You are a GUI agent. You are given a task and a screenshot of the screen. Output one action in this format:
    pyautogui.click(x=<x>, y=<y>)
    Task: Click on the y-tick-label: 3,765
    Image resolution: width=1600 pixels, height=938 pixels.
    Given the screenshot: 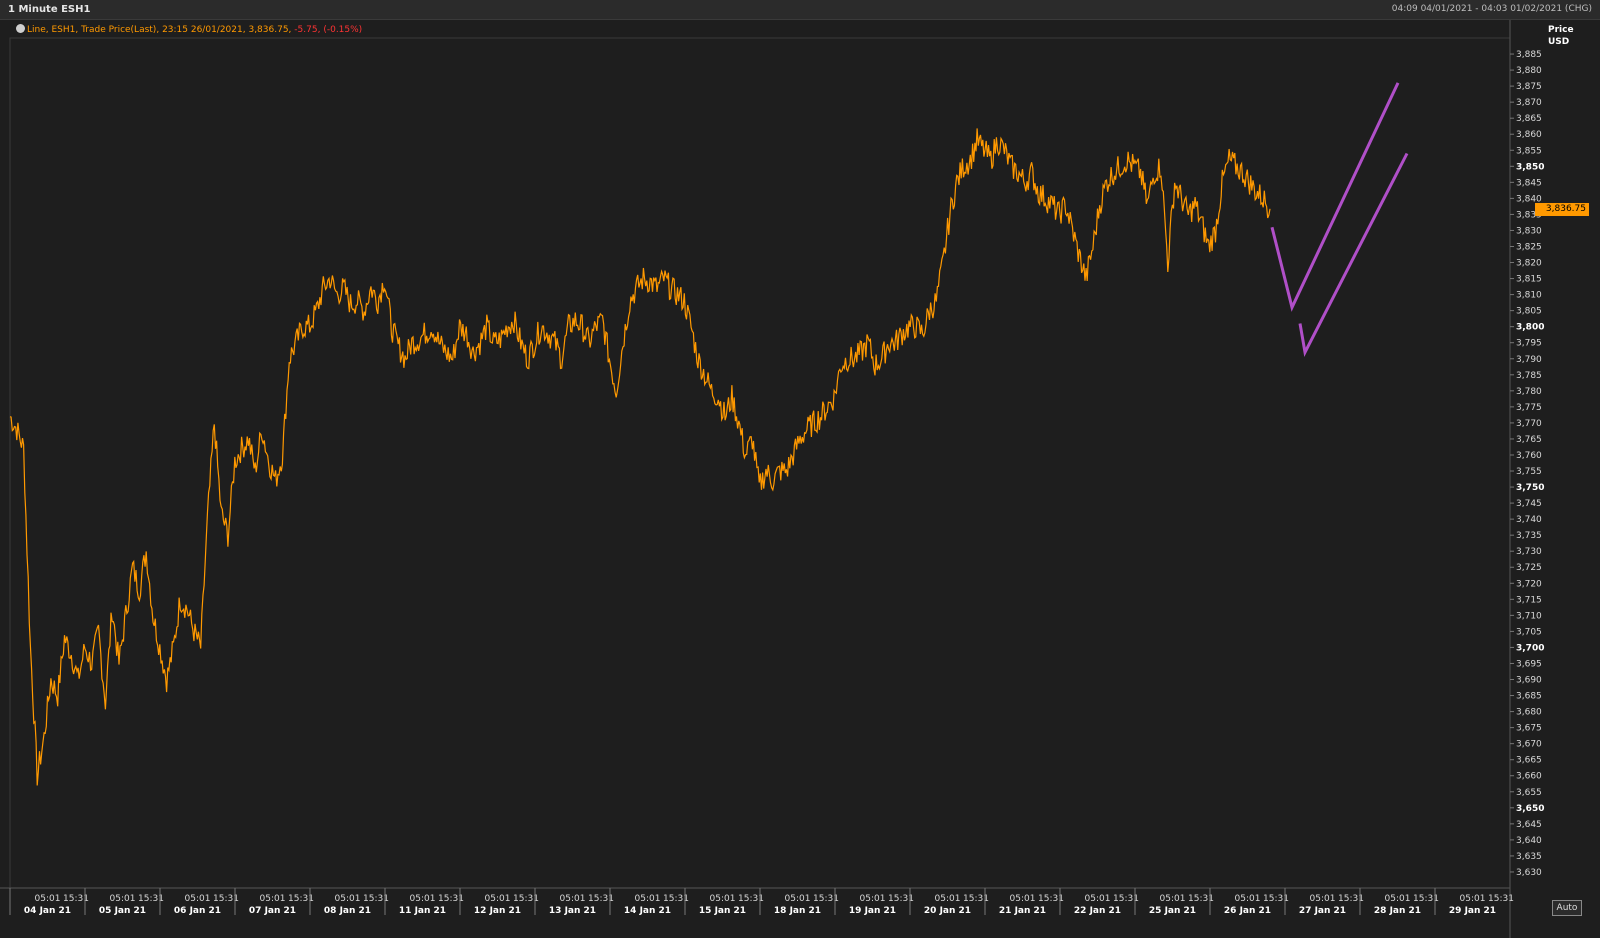 What is the action you would take?
    pyautogui.click(x=1529, y=440)
    